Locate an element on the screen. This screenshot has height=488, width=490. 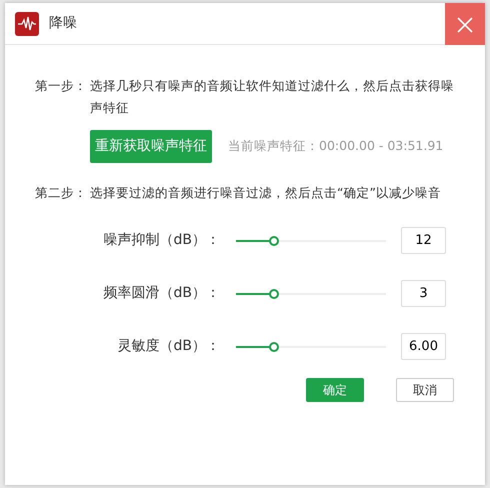
waveform-icon is located at coordinates (27, 24).